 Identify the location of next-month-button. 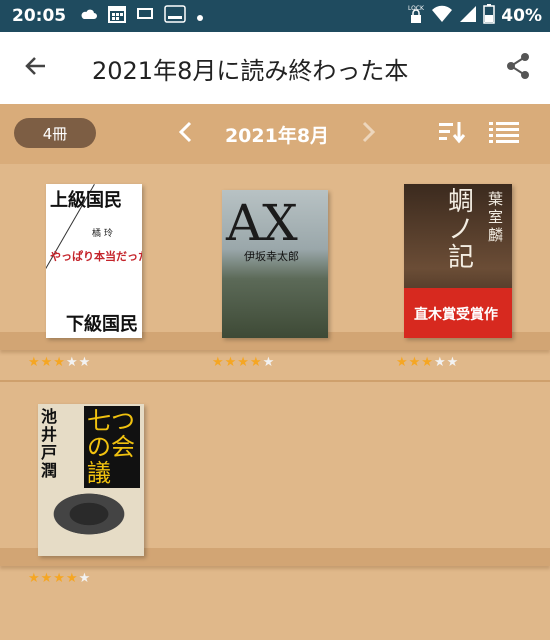
(368, 134).